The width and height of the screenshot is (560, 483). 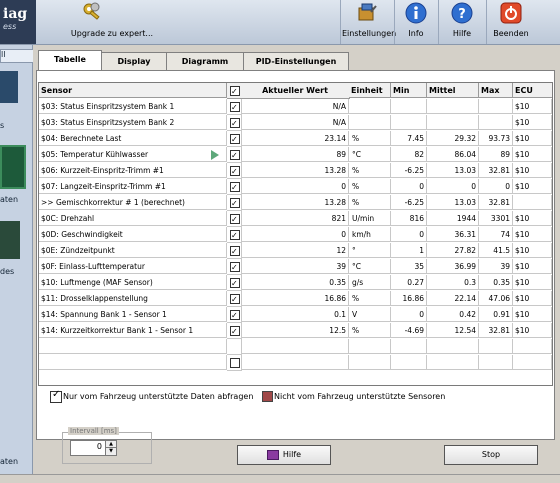 What do you see at coordinates (453, 90) in the screenshot?
I see `column-header-mean: Mittel` at bounding box center [453, 90].